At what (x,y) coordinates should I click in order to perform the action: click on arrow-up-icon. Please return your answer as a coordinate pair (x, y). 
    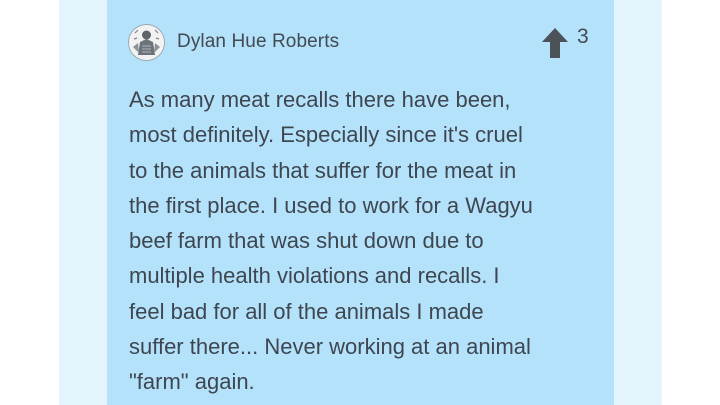
    Looking at the image, I should click on (555, 43).